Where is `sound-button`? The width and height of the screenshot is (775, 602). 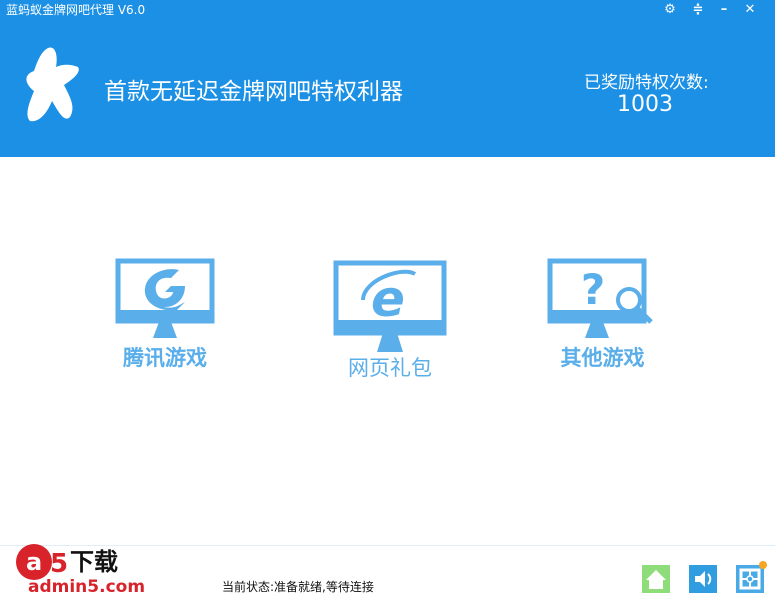 sound-button is located at coordinates (703, 579).